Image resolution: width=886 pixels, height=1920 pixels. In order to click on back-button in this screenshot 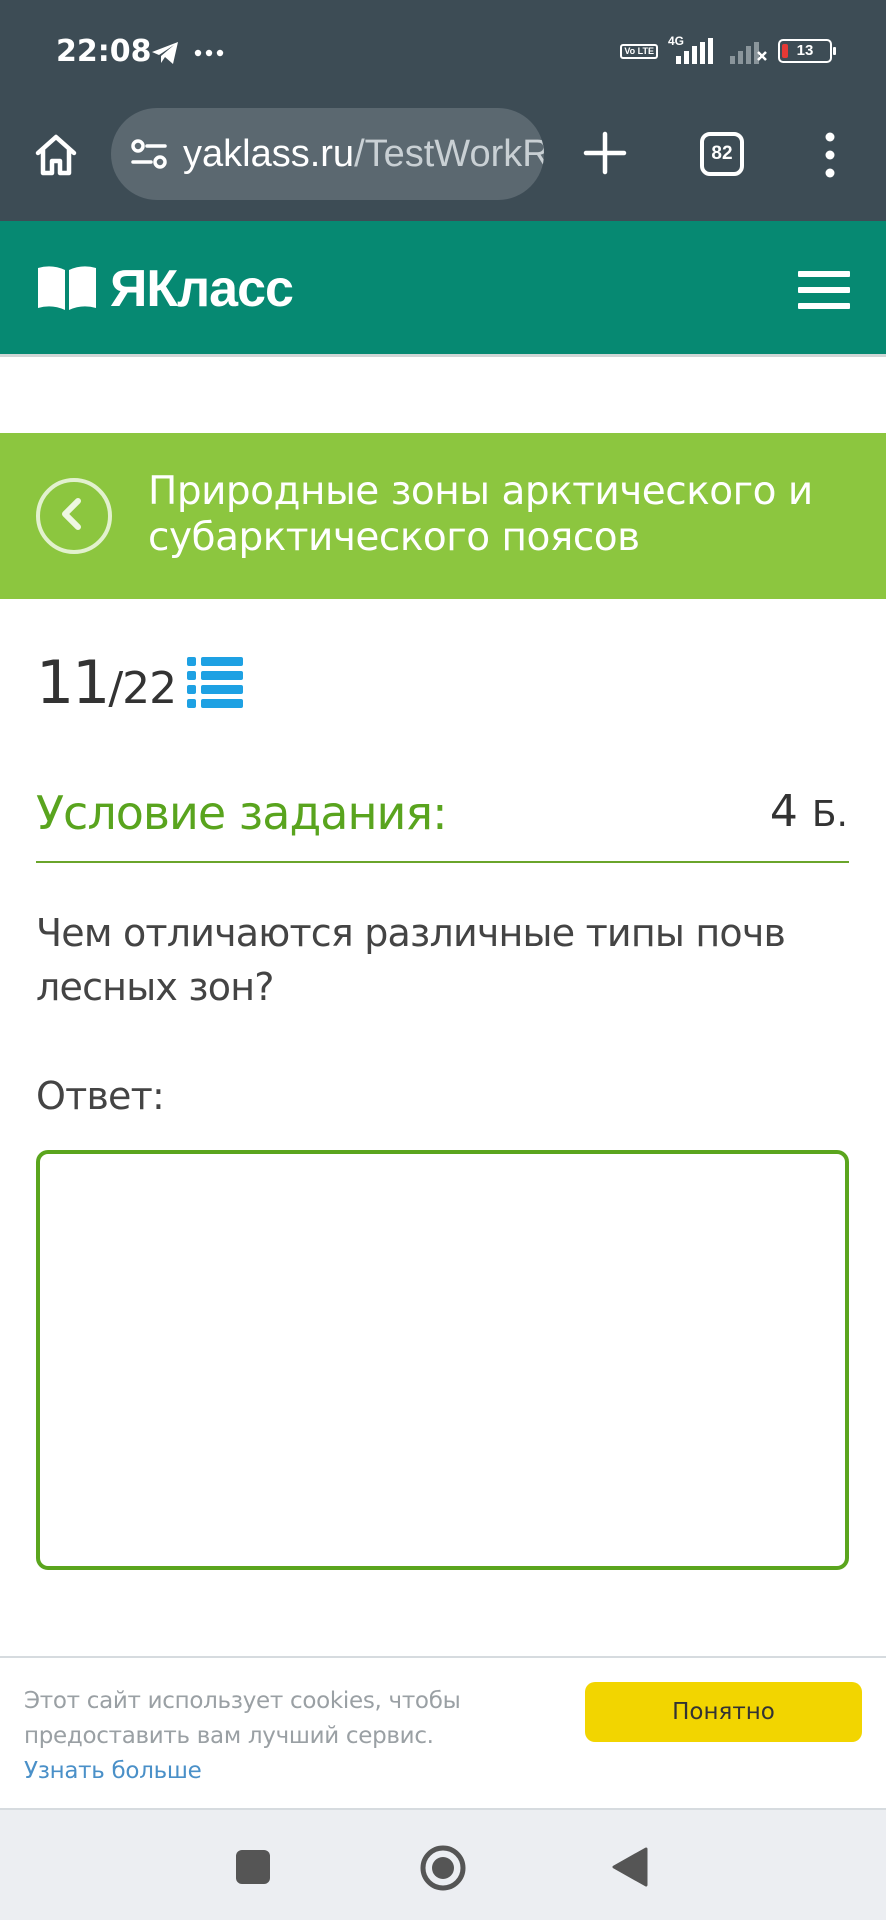, I will do `click(74, 516)`.